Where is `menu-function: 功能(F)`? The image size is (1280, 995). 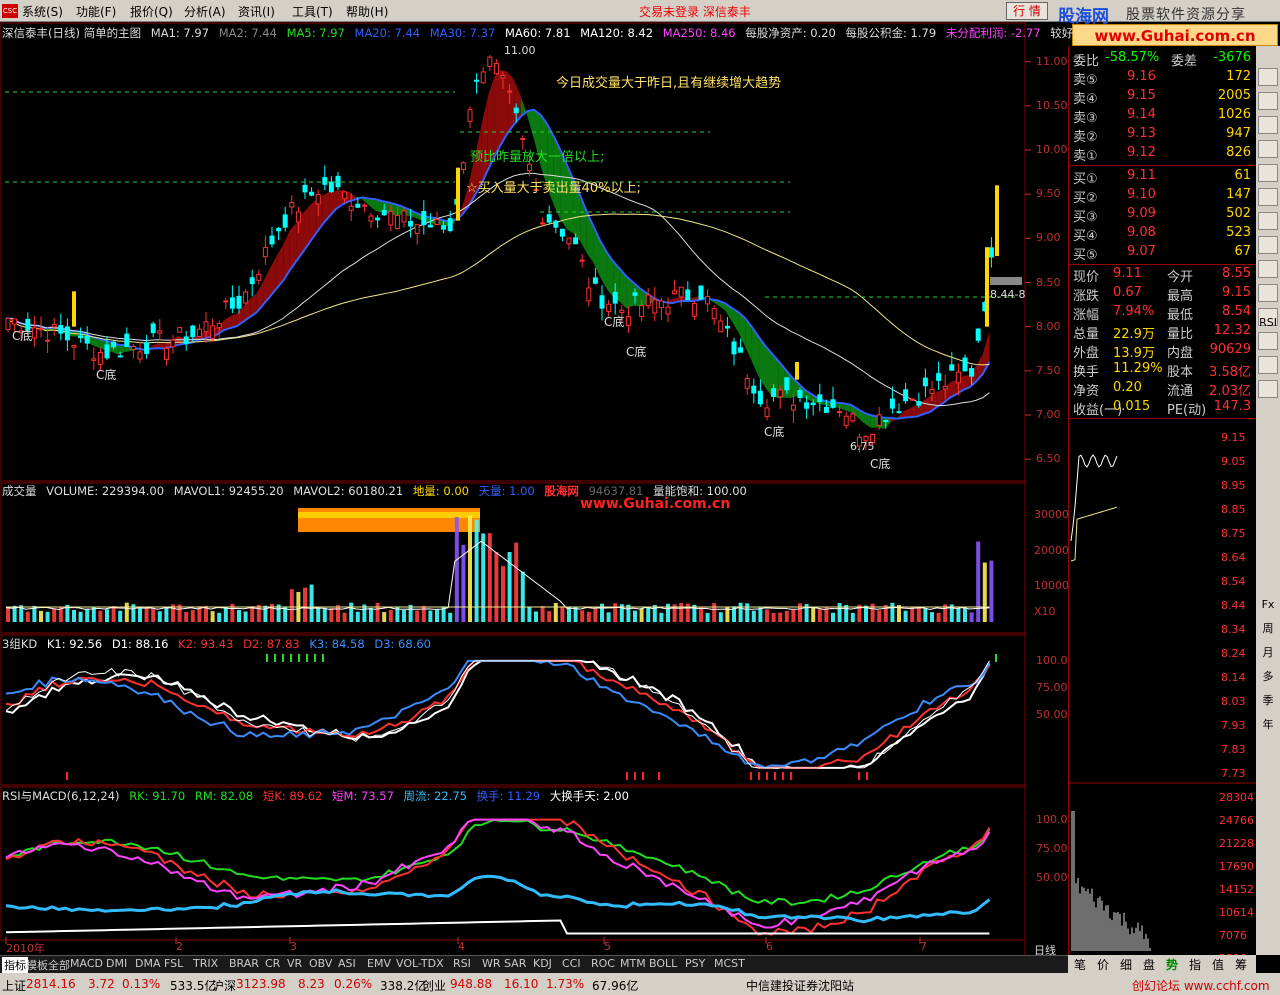 menu-function: 功能(F) is located at coordinates (96, 11).